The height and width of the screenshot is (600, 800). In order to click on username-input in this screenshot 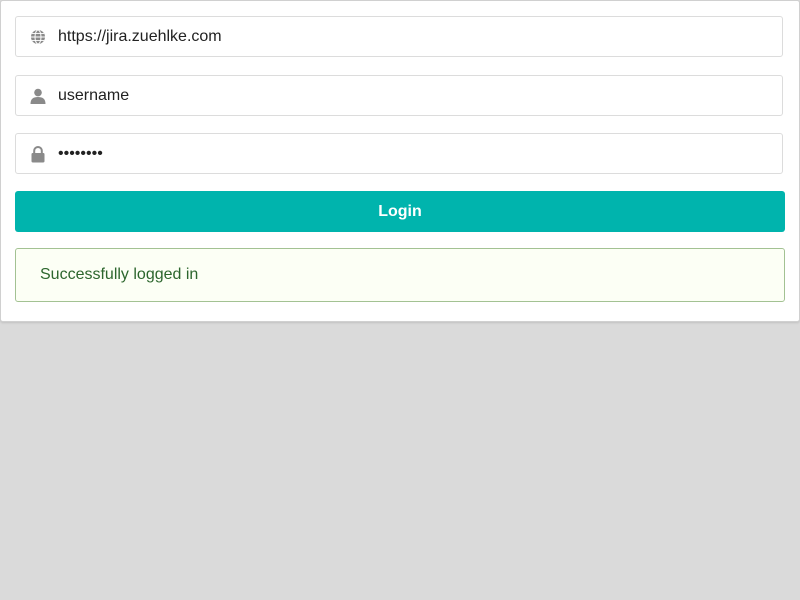, I will do `click(415, 95)`.